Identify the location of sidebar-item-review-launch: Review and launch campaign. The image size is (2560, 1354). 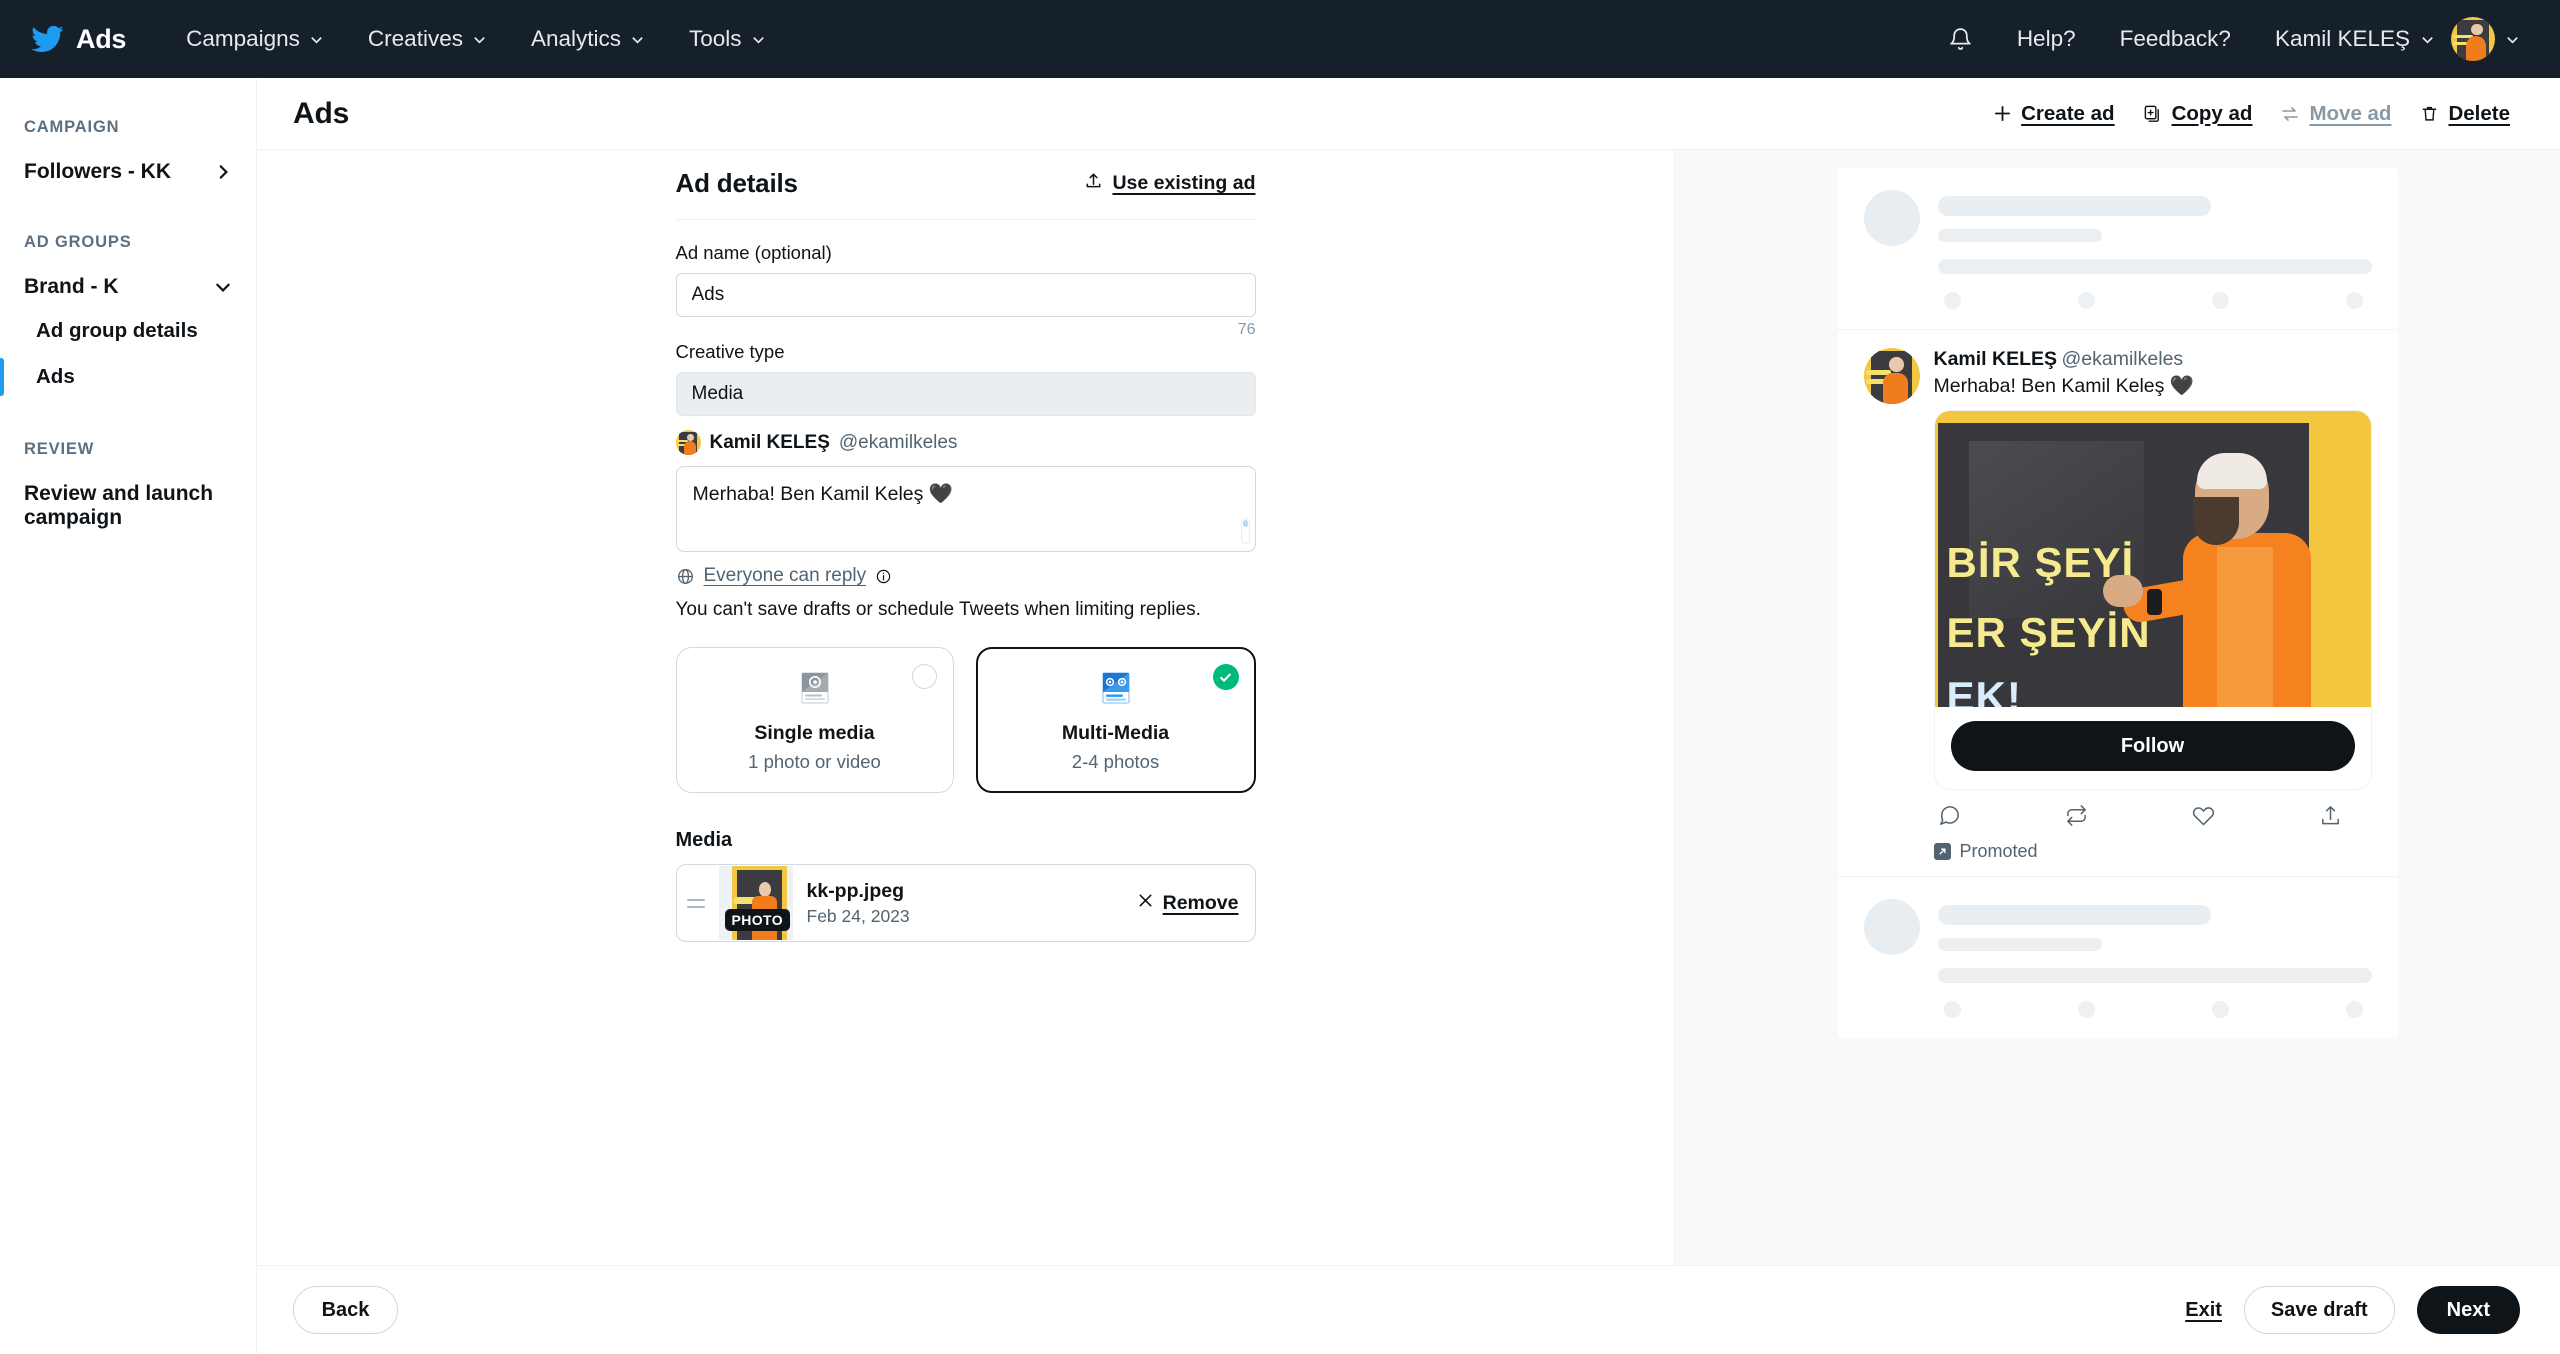
(128, 506).